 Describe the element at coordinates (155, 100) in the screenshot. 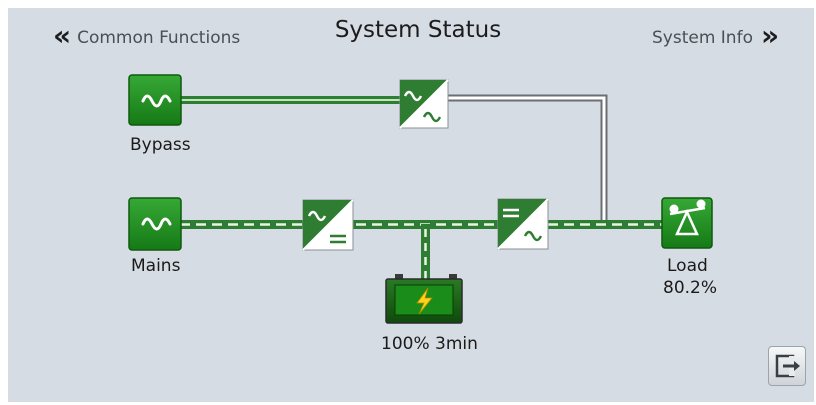

I see `bypass-source-block` at that location.